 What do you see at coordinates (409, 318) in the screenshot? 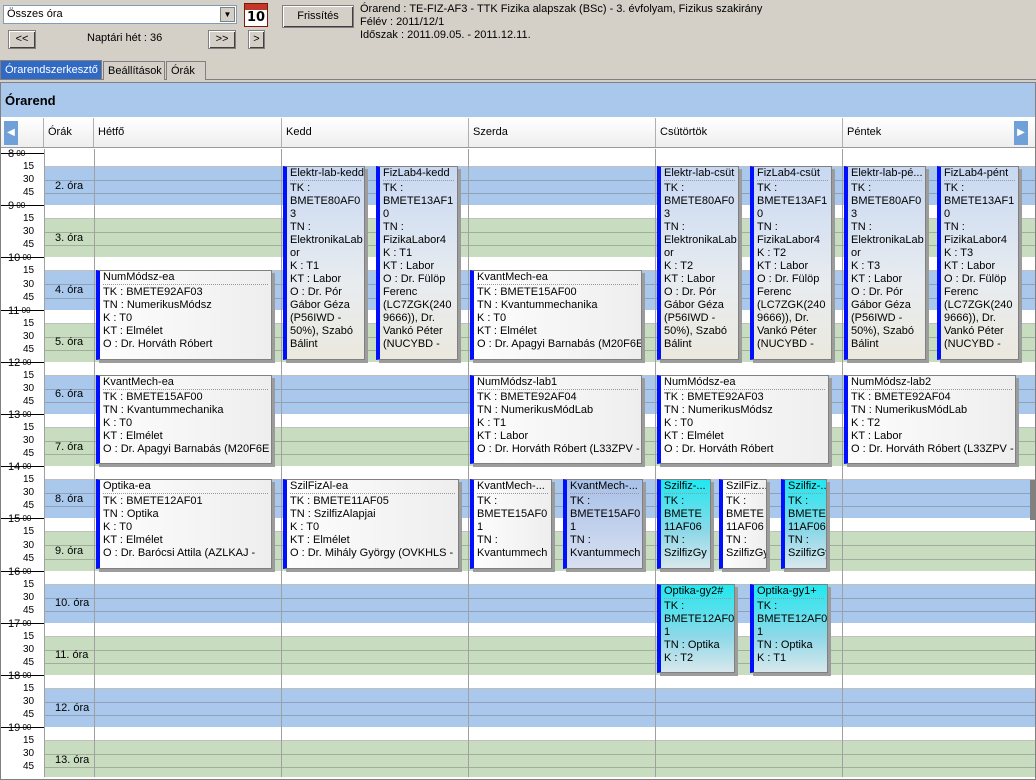
I see `event-detail: 9666)), Dr.` at bounding box center [409, 318].